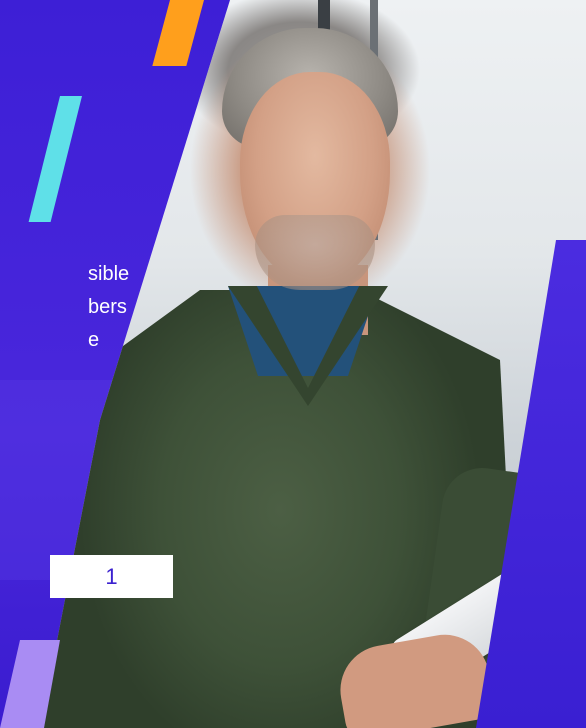  Describe the element at coordinates (315, 252) in the screenshot. I see `man-stubble` at that location.